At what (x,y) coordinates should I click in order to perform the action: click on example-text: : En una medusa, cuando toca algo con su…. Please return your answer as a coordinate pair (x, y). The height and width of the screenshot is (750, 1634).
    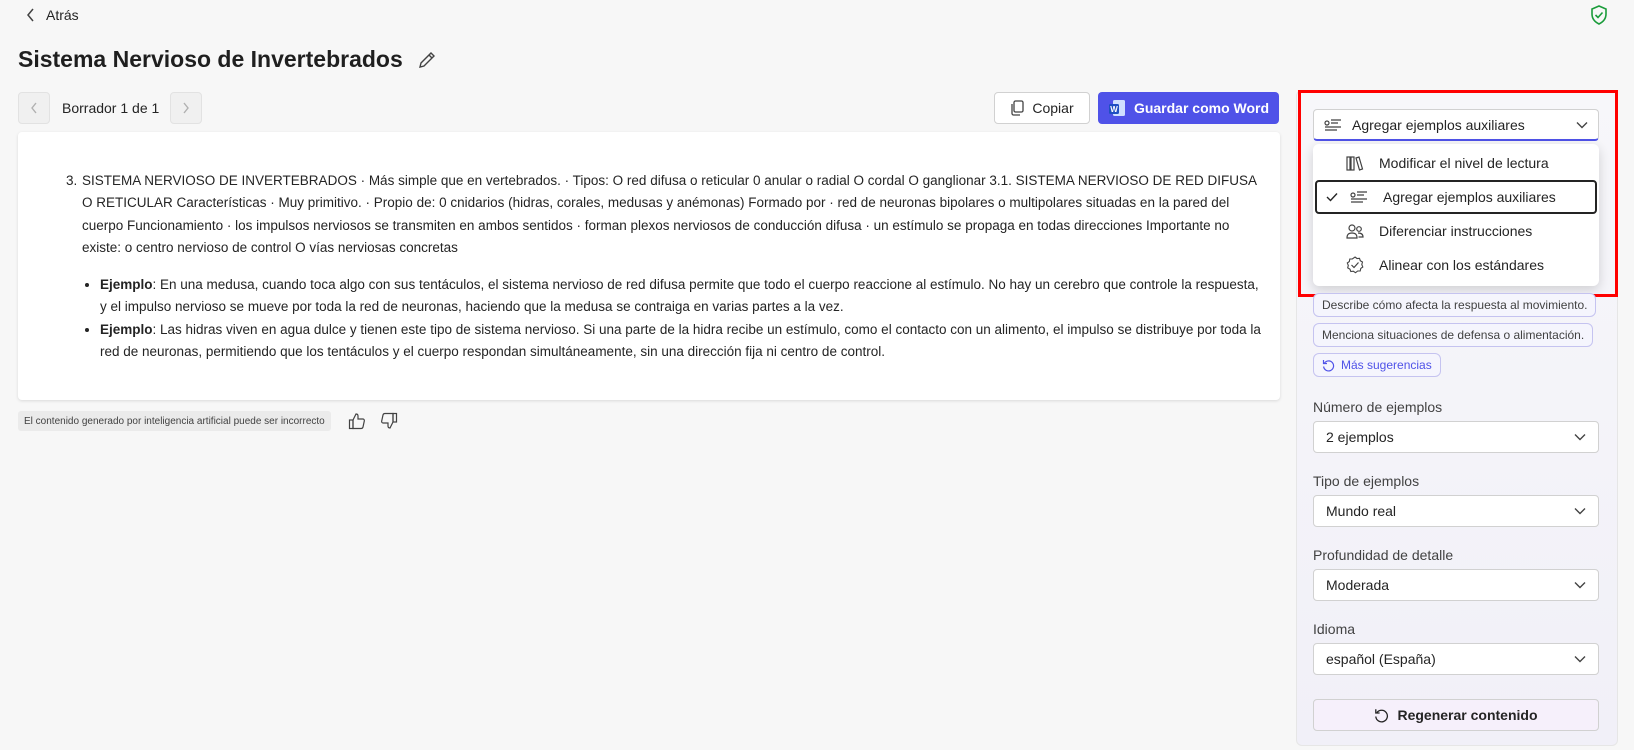
    Looking at the image, I should click on (679, 296).